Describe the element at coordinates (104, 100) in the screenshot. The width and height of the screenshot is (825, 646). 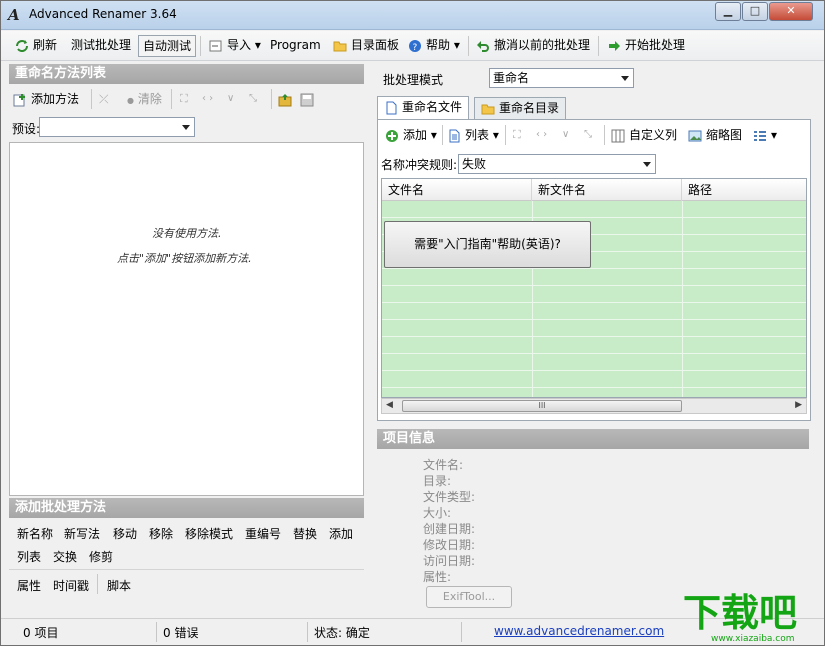
I see `magic-wand-icon: ⤫` at that location.